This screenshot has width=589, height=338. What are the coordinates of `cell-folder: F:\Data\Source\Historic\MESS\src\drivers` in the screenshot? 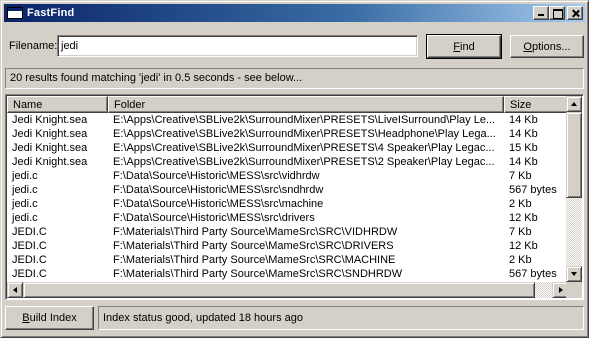 It's located at (214, 218).